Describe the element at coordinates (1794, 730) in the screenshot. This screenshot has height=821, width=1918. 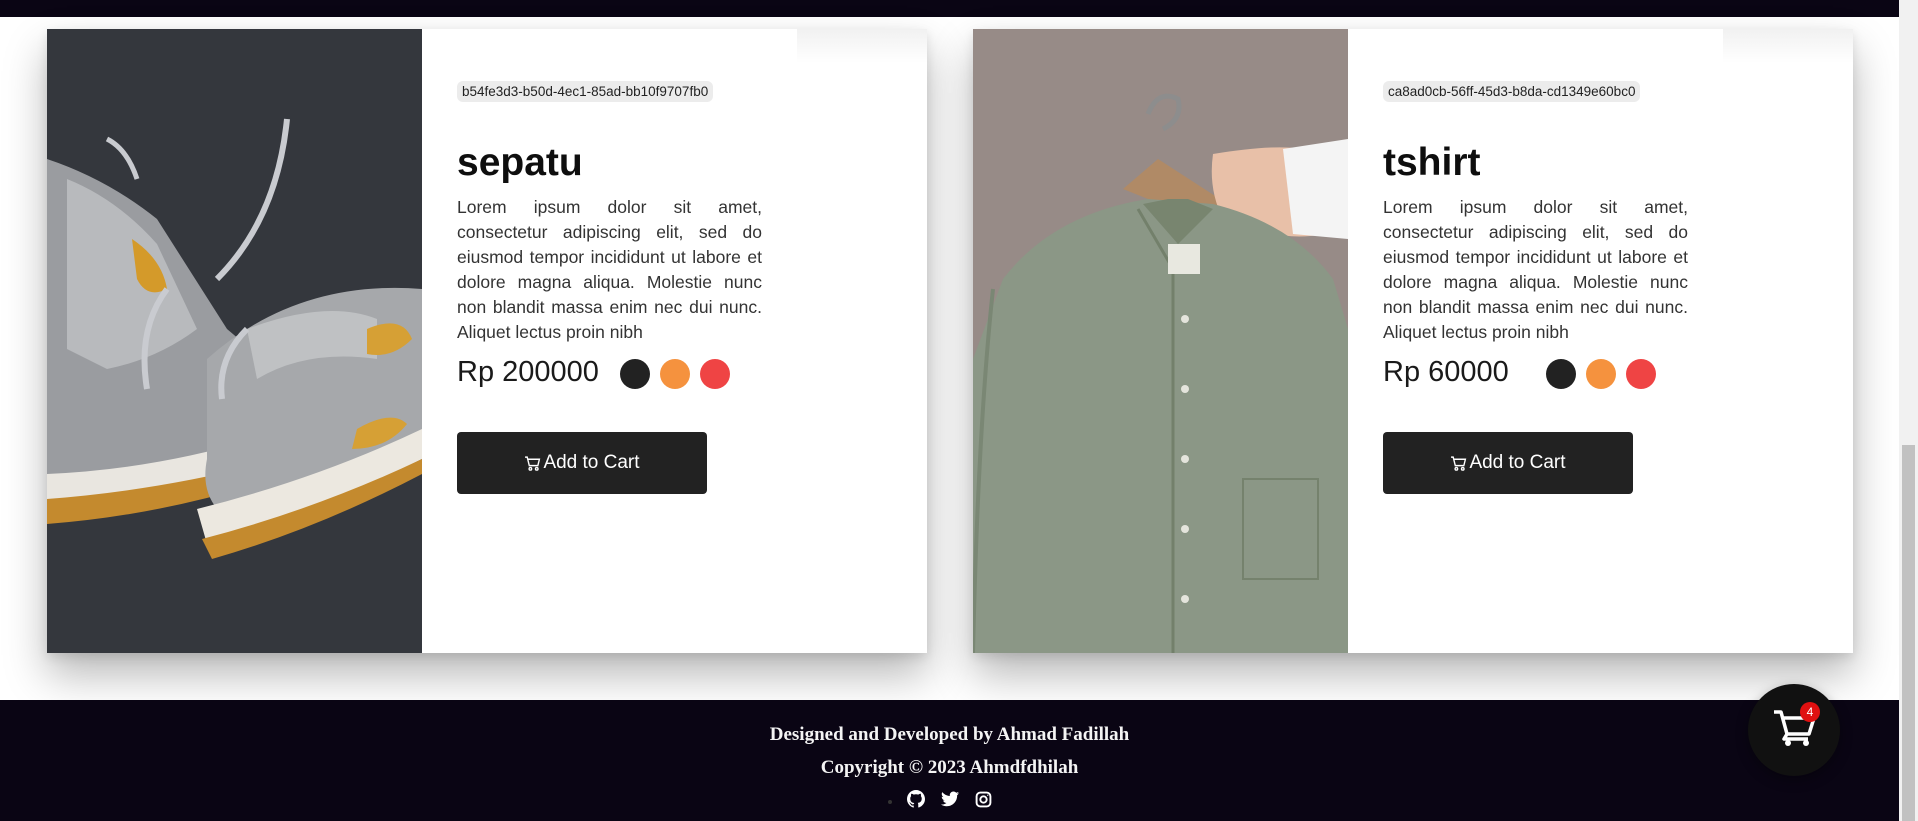
I see `floating-cart-button: 4` at that location.